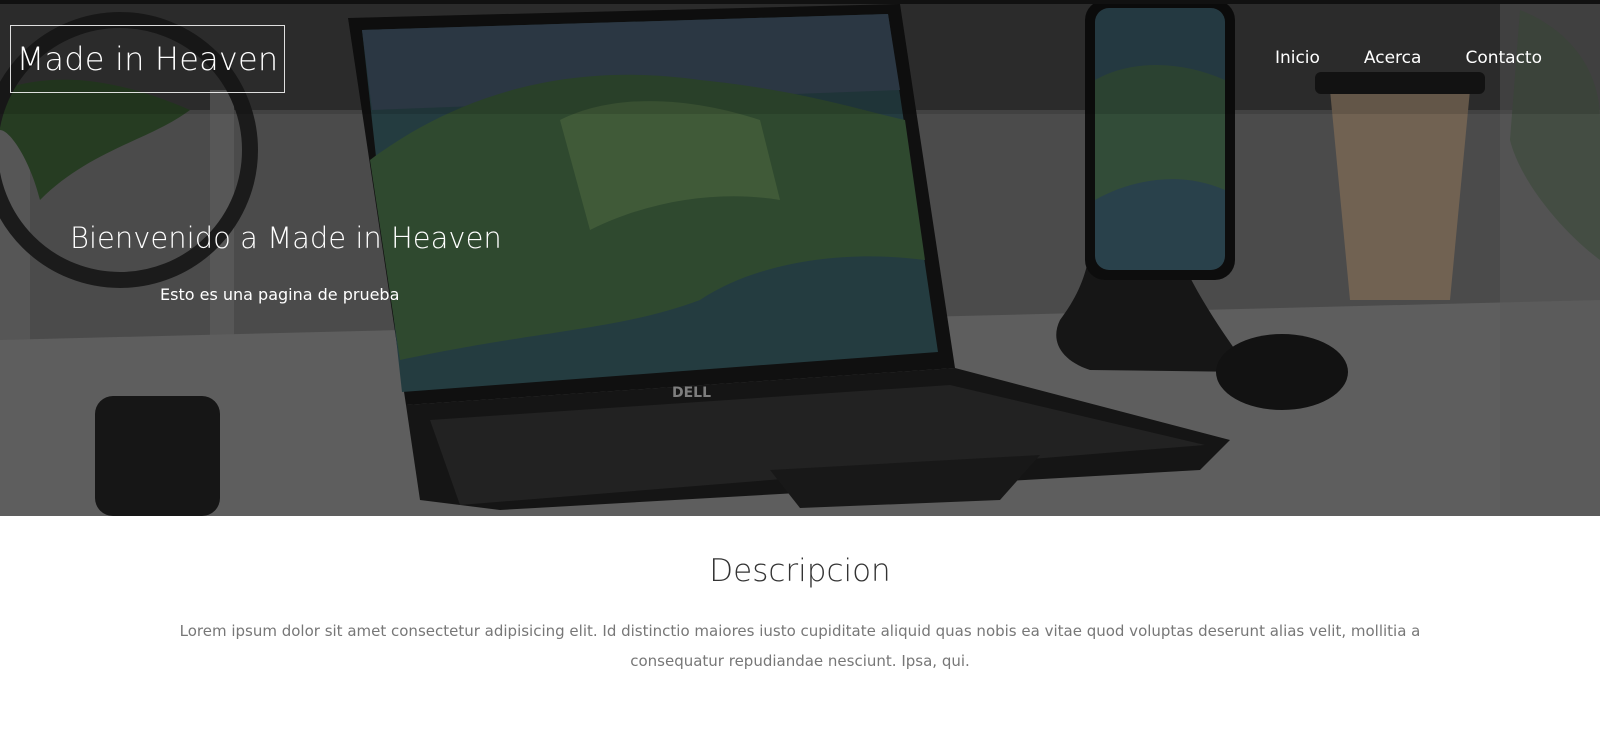 Image resolution: width=1600 pixels, height=735 pixels. I want to click on brand-logo-box: Made in Heaven, so click(147, 59).